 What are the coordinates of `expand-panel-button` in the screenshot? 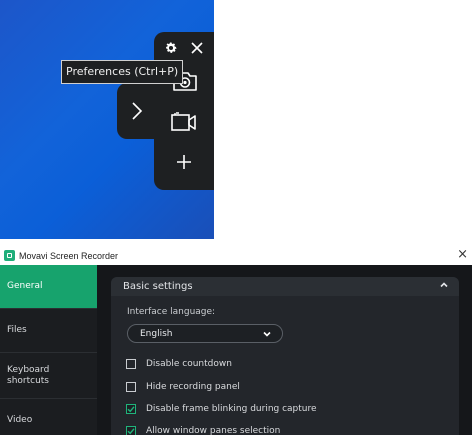 It's located at (137, 111).